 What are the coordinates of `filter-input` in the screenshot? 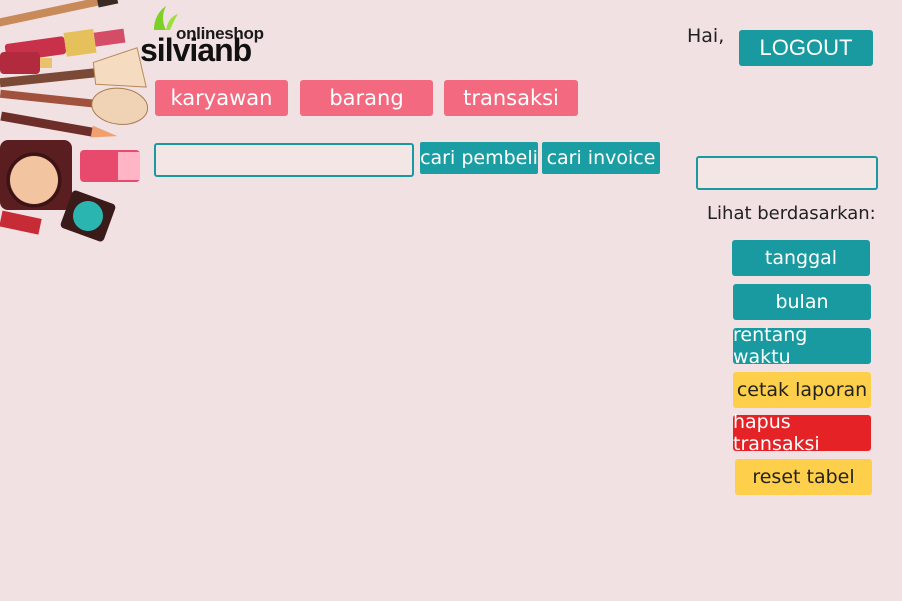 It's located at (787, 173).